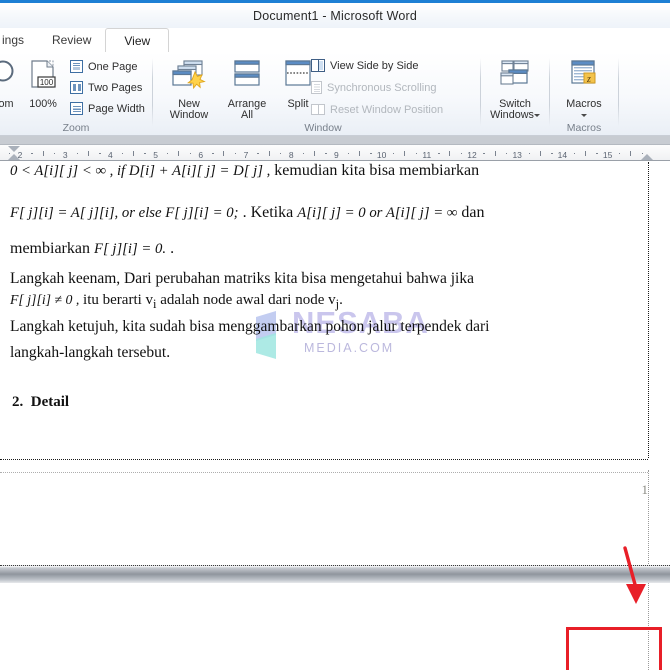 This screenshot has height=670, width=670. What do you see at coordinates (584, 77) in the screenshot?
I see `macros-icon: z` at bounding box center [584, 77].